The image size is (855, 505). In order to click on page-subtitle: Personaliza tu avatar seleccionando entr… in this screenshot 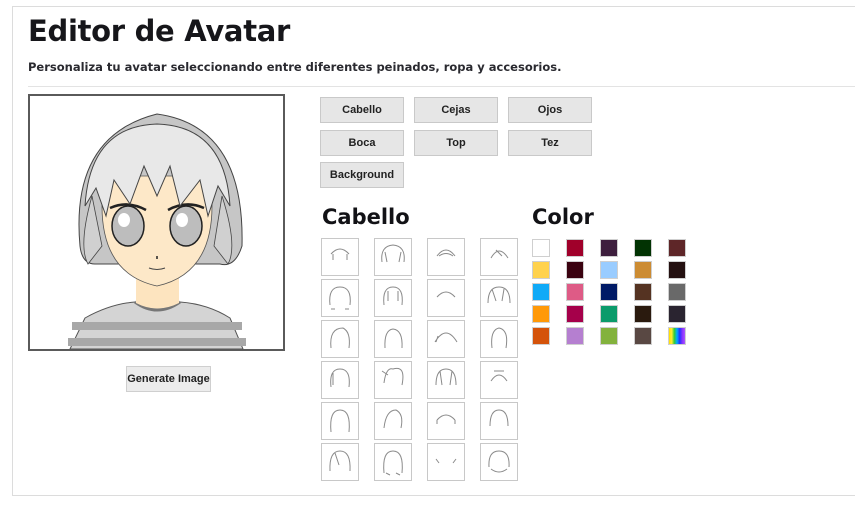, I will do `click(295, 67)`.